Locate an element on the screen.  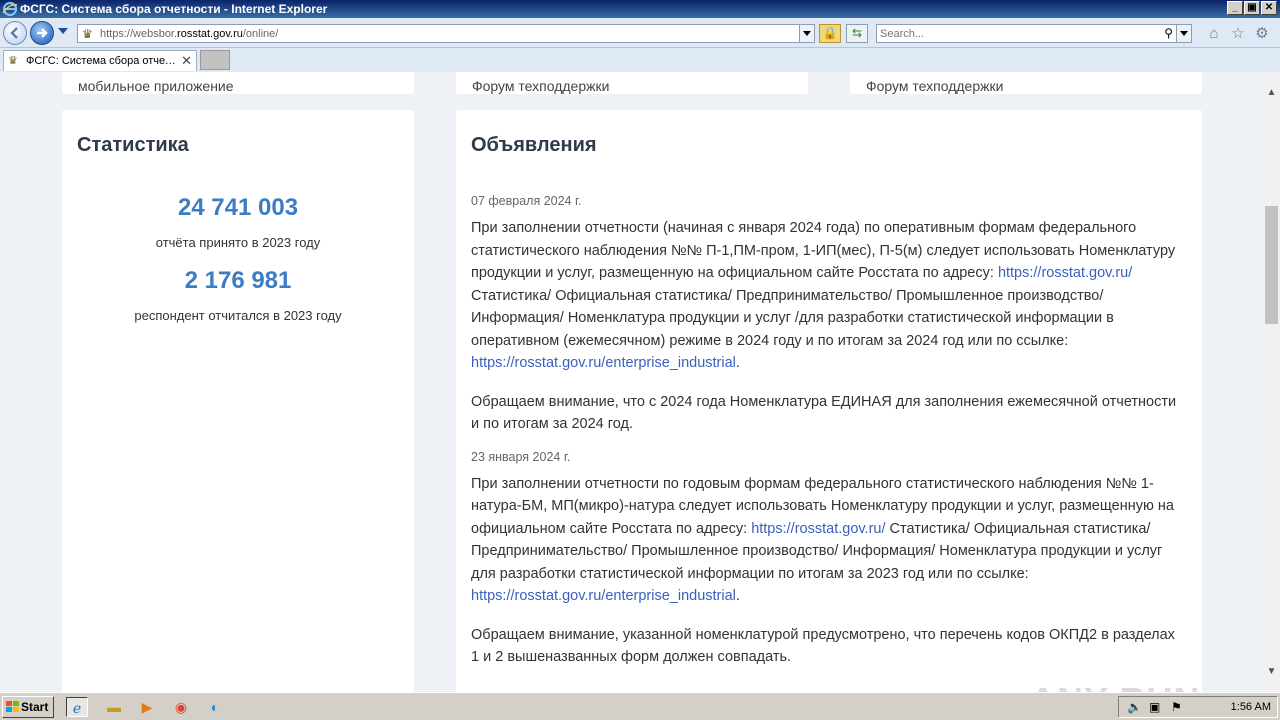
home-icon: ⌂ is located at coordinates (1214, 34).